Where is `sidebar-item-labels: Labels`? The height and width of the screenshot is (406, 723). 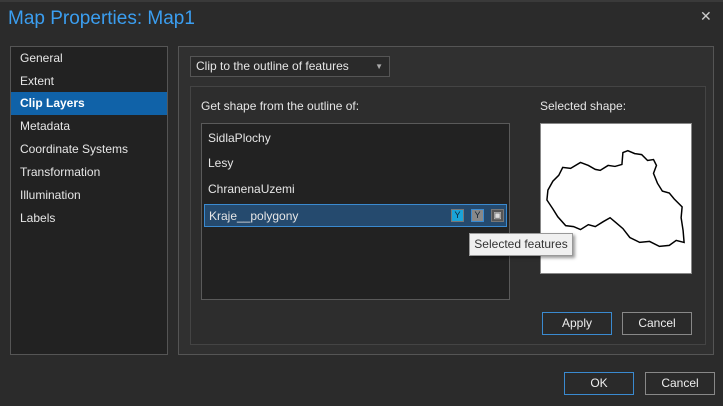 sidebar-item-labels: Labels is located at coordinates (89, 218).